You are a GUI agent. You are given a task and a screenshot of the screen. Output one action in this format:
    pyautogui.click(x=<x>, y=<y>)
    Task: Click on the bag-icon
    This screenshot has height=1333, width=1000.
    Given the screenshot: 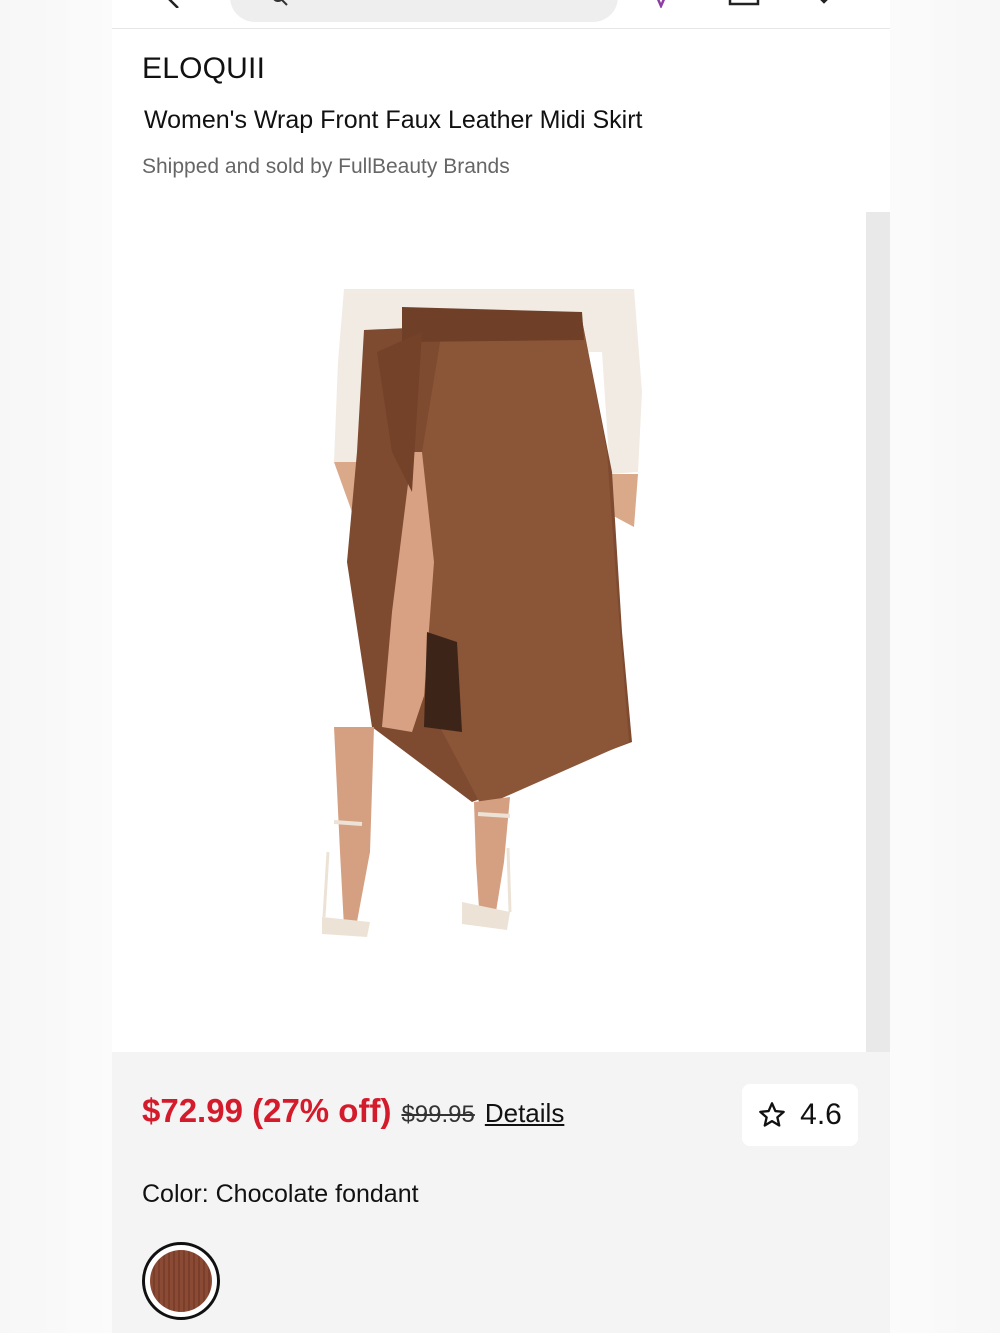 What is the action you would take?
    pyautogui.click(x=744, y=3)
    